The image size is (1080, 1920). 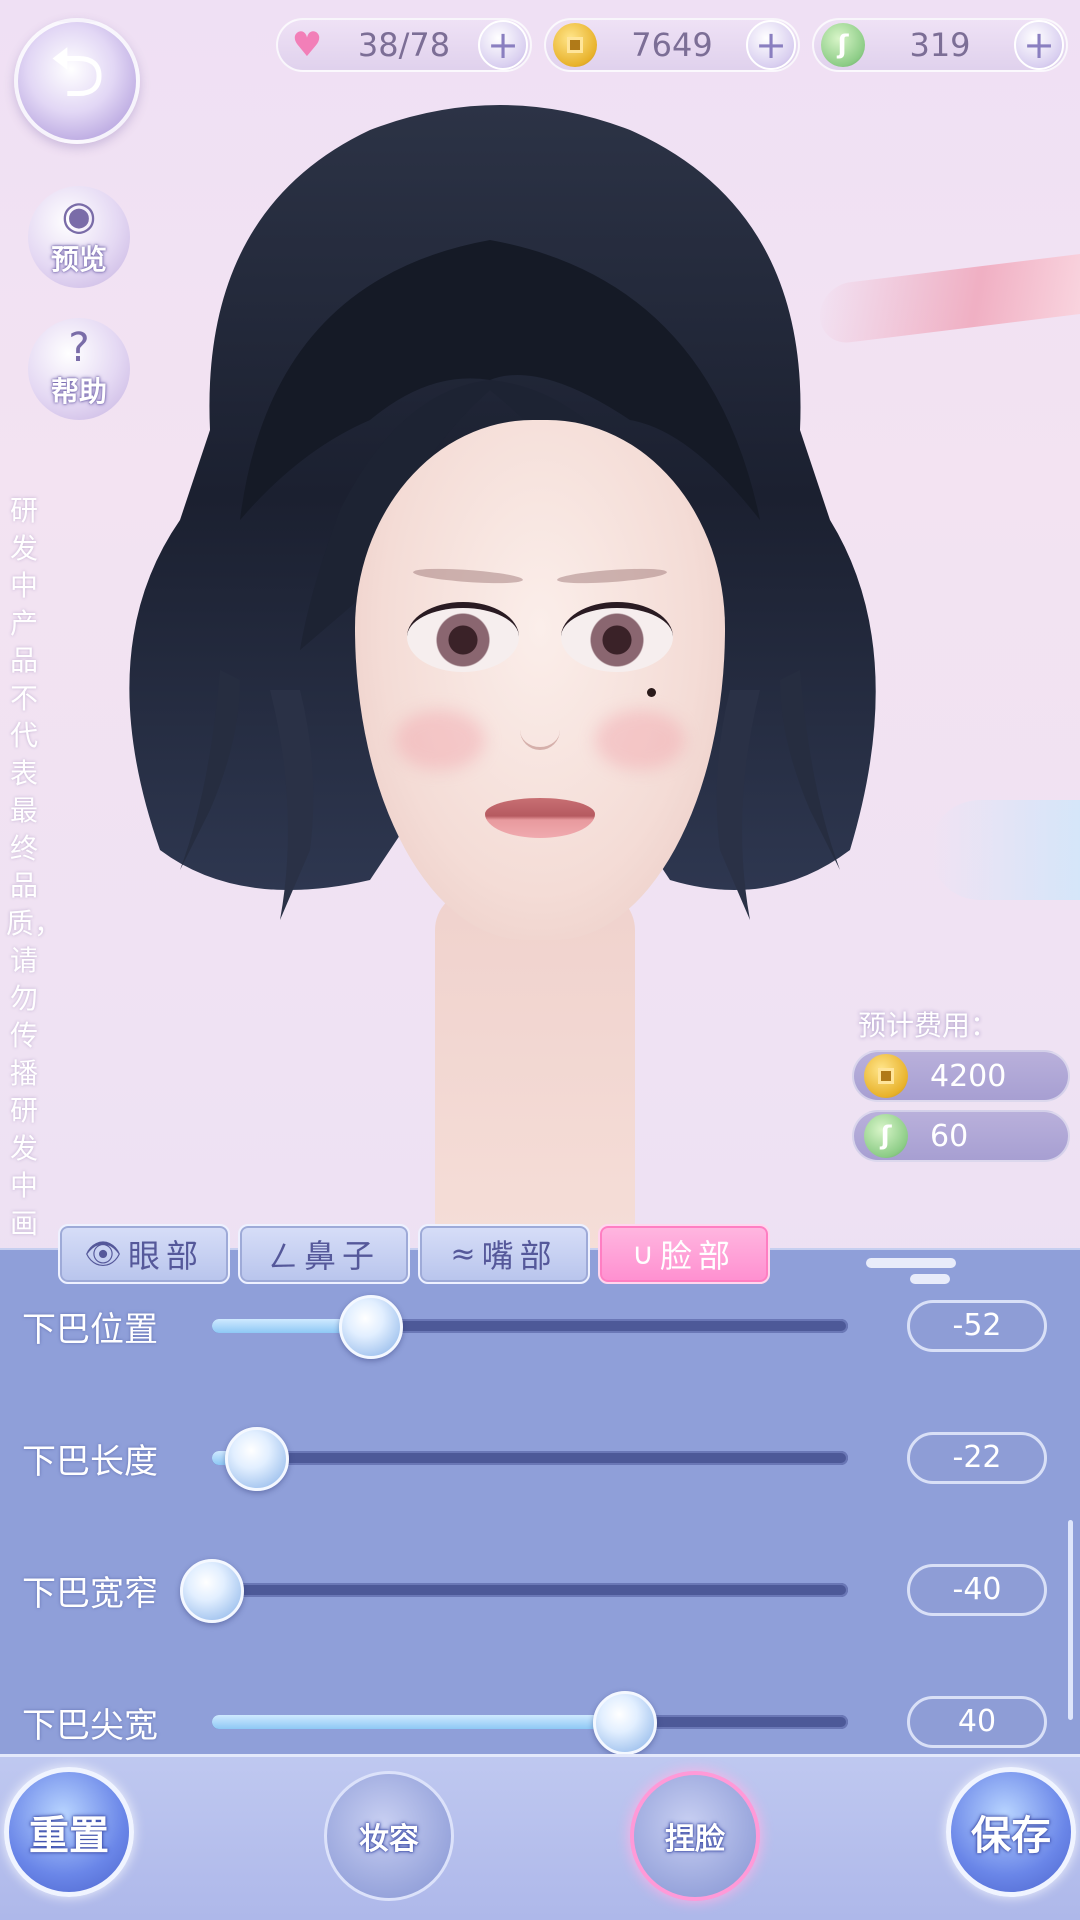 What do you see at coordinates (440, 740) in the screenshot?
I see `left-blush` at bounding box center [440, 740].